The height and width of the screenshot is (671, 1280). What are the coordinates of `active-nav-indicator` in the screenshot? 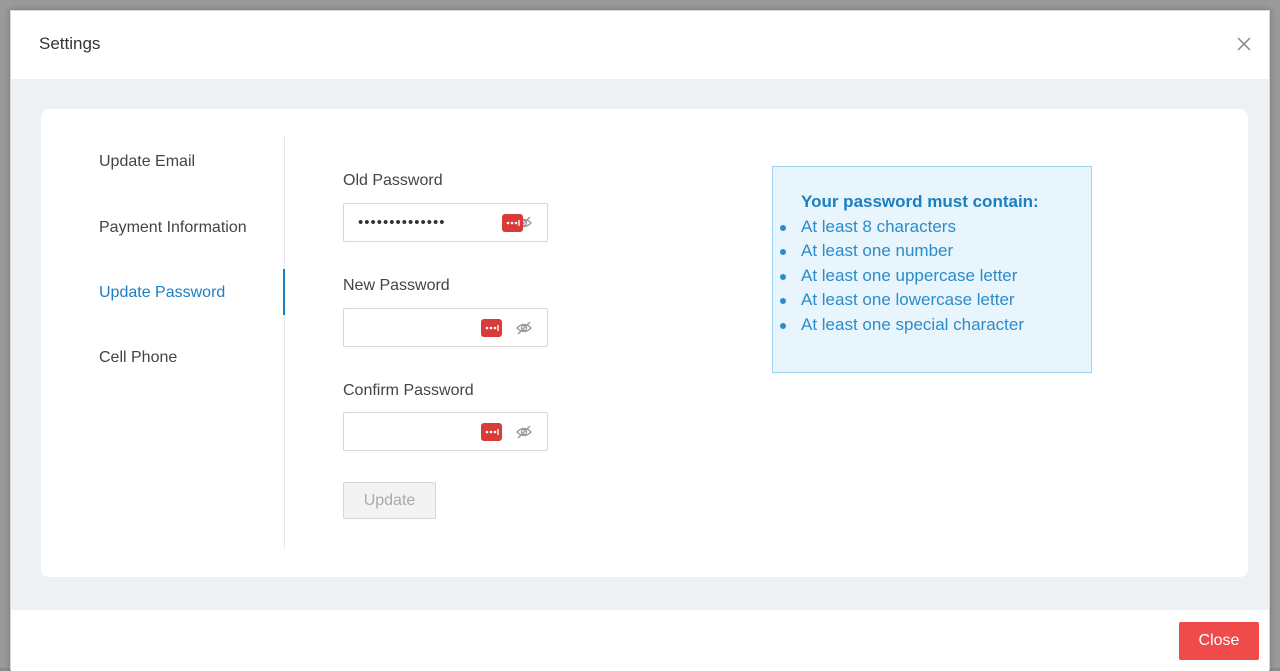 It's located at (284, 292).